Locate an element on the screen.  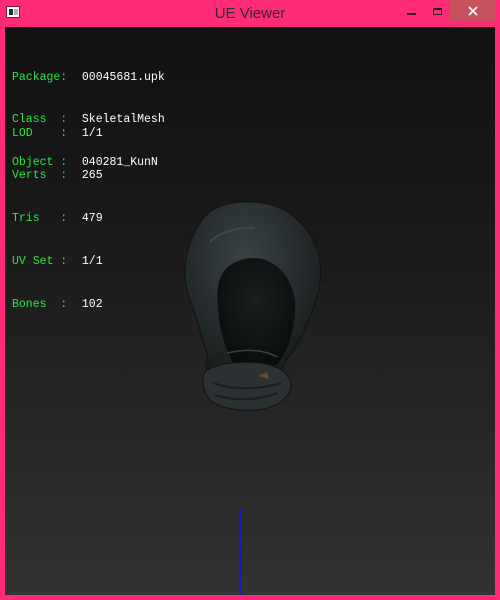
hood-neck-wrap is located at coordinates (247, 386).